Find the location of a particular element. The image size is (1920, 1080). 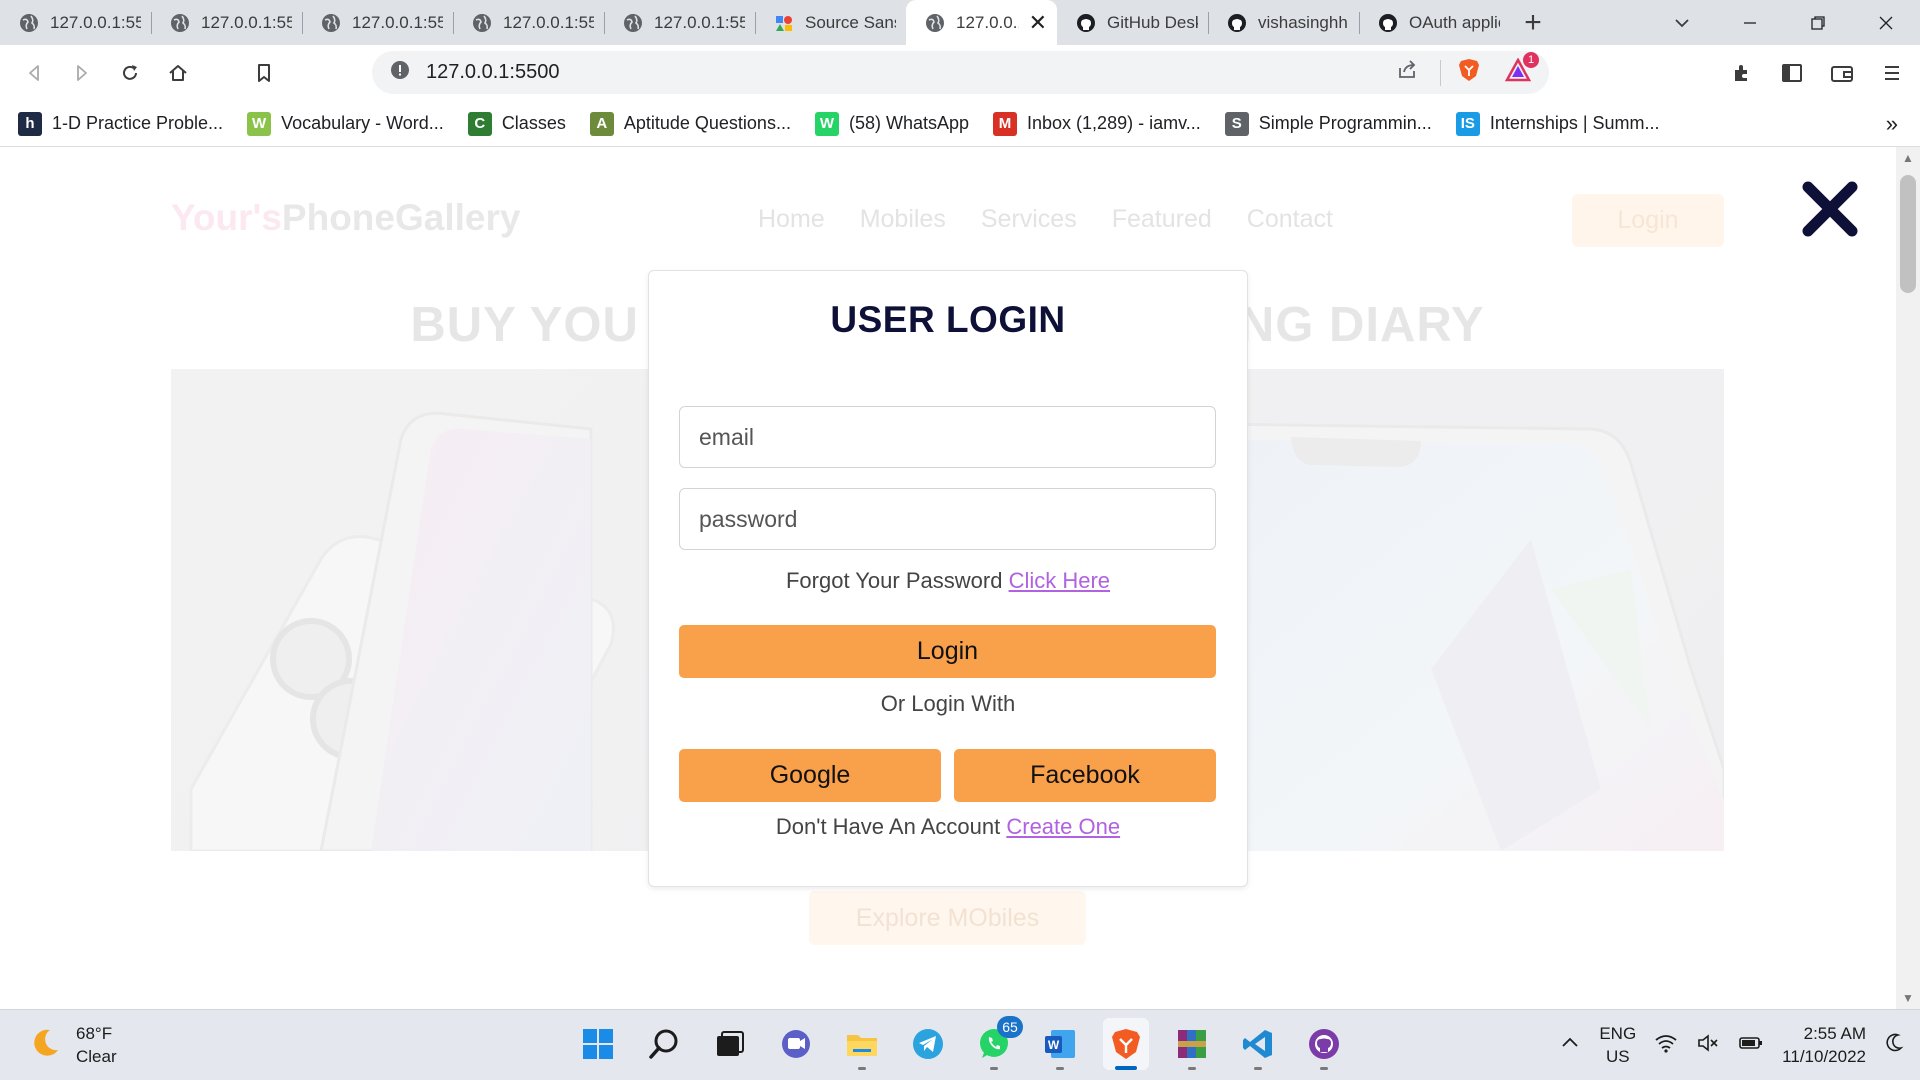

google-fonts-icon is located at coordinates (784, 23).